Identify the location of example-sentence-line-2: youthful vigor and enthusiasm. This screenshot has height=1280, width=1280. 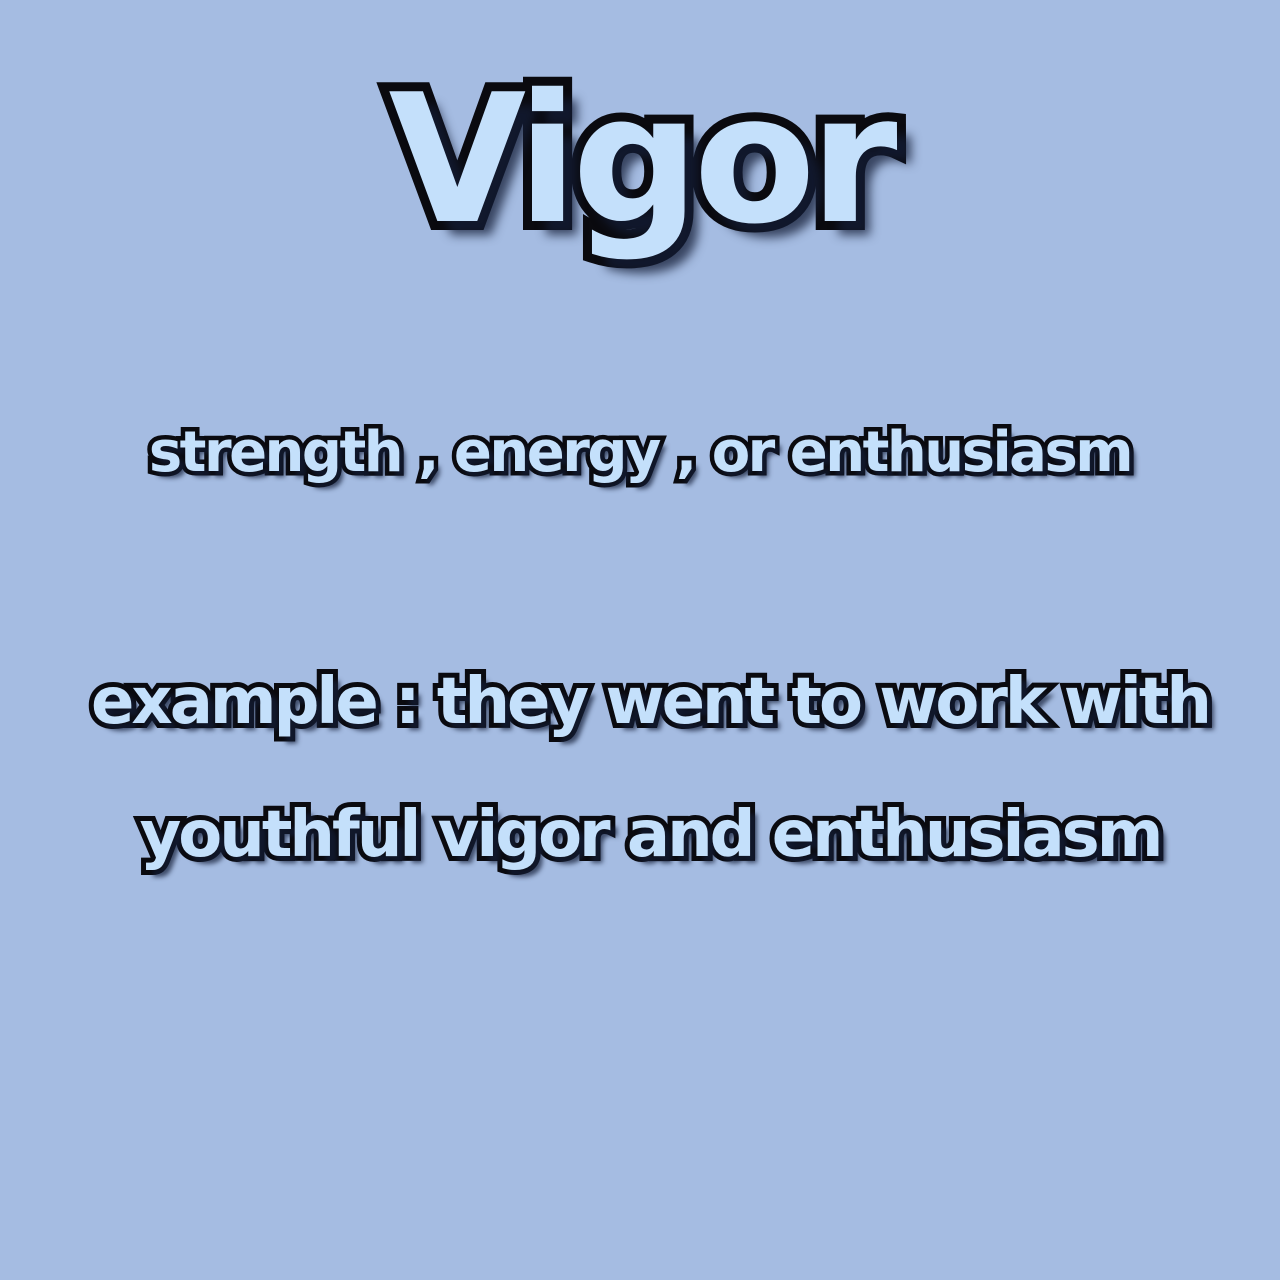
(652, 835).